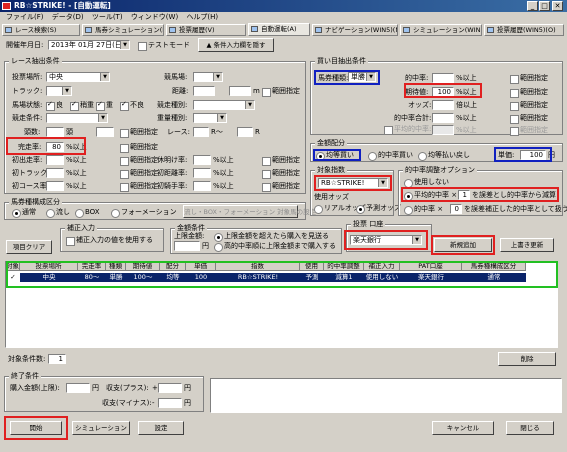 The image size is (567, 452). I want to click on first-distance-input, so click(202, 173).